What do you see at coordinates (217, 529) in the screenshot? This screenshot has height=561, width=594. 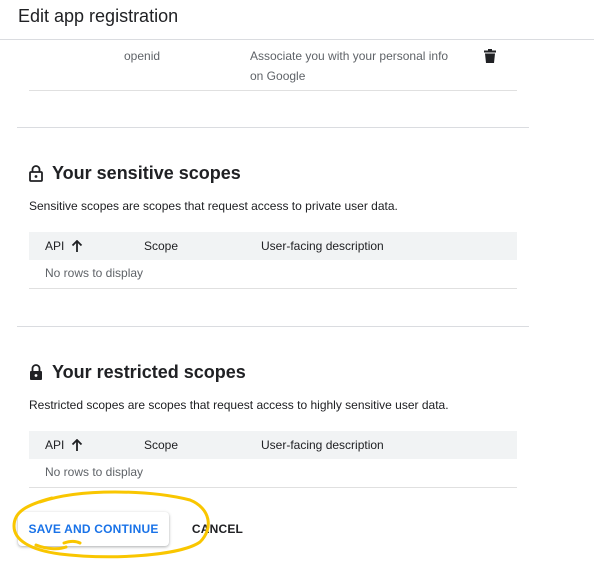 I see `cancel-button: CANCEL` at bounding box center [217, 529].